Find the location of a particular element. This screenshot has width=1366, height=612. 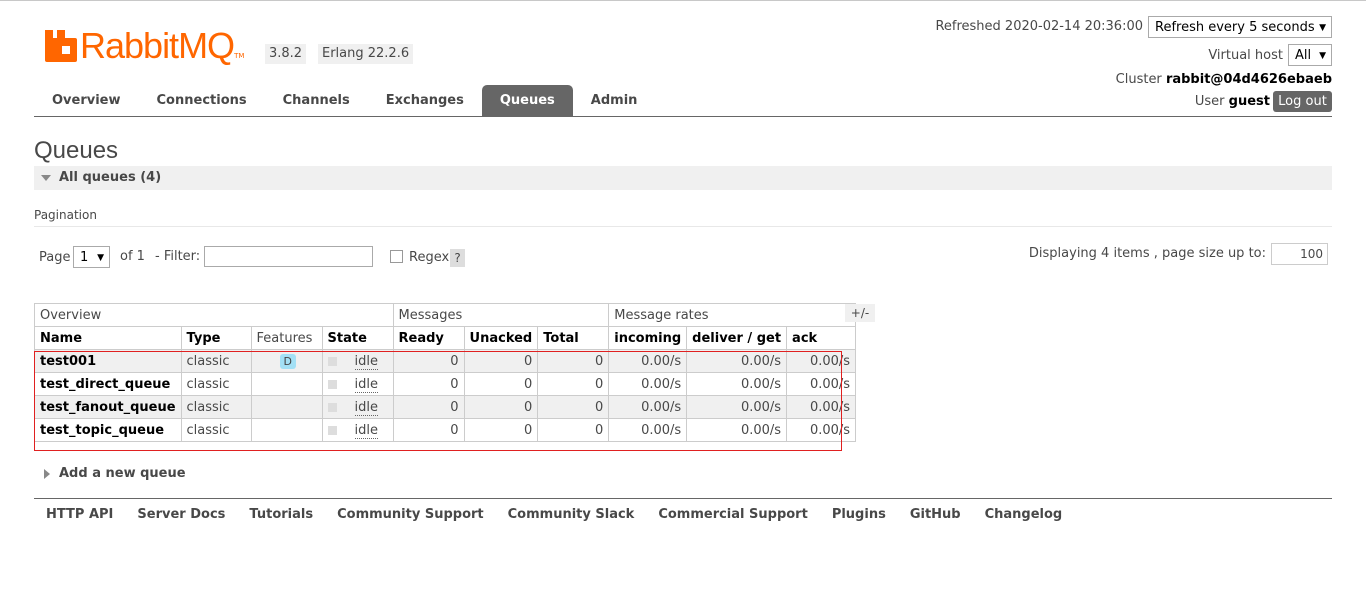

group-header-messages: Messages is located at coordinates (501, 315).